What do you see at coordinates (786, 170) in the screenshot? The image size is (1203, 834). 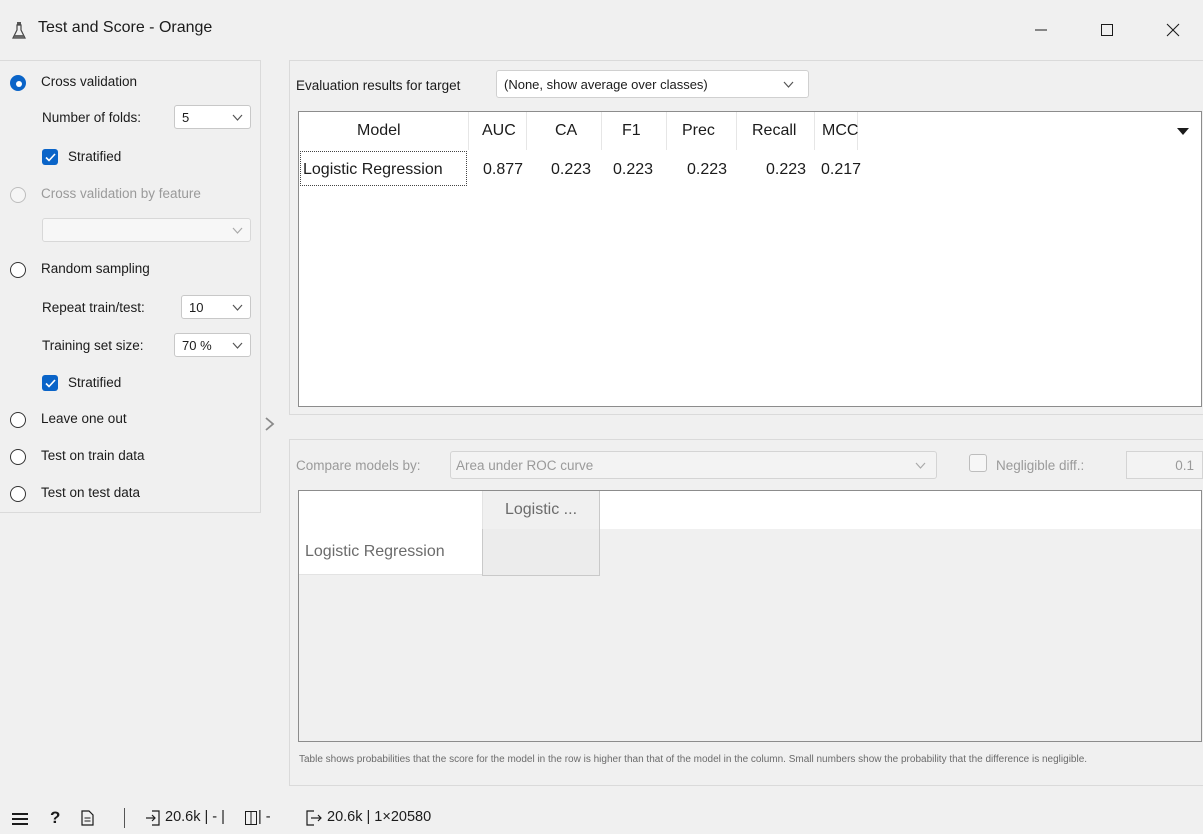 I see `table-row-recall: 0.223` at bounding box center [786, 170].